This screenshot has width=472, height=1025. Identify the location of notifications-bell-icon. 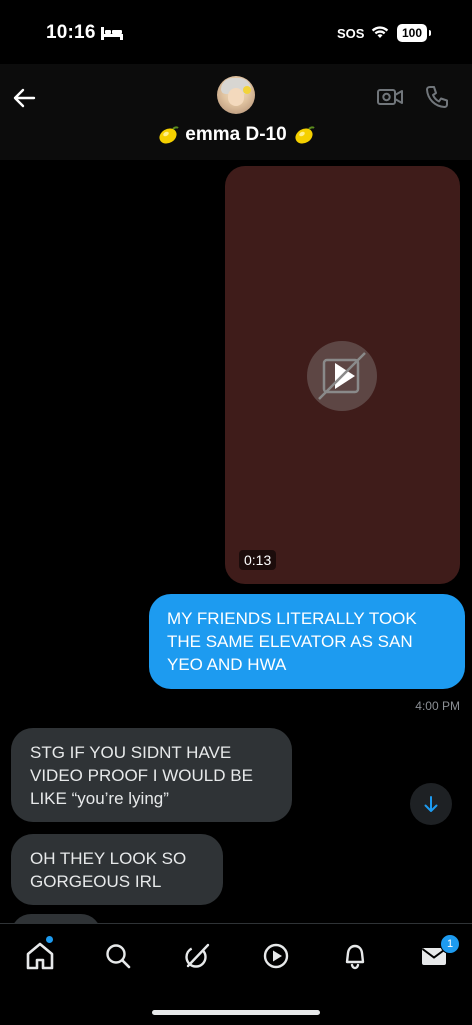
(355, 956).